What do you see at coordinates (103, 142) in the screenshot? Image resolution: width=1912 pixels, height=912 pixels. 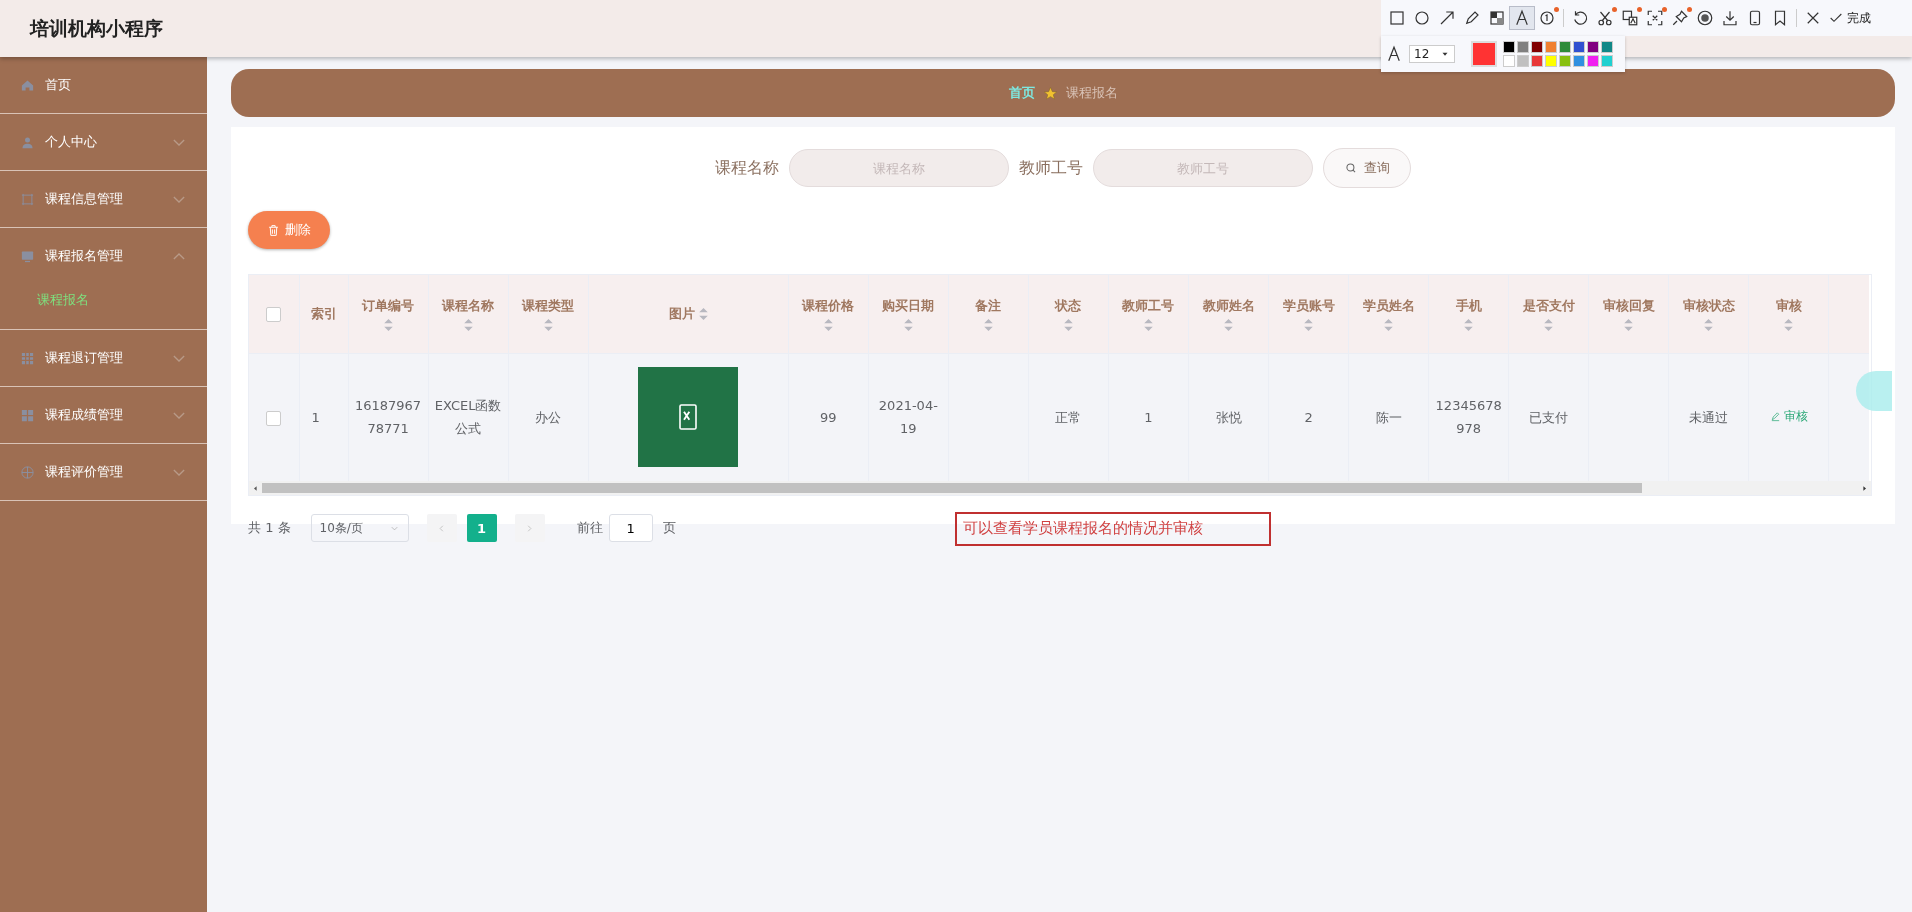 I see `menu-item: 个人中心` at bounding box center [103, 142].